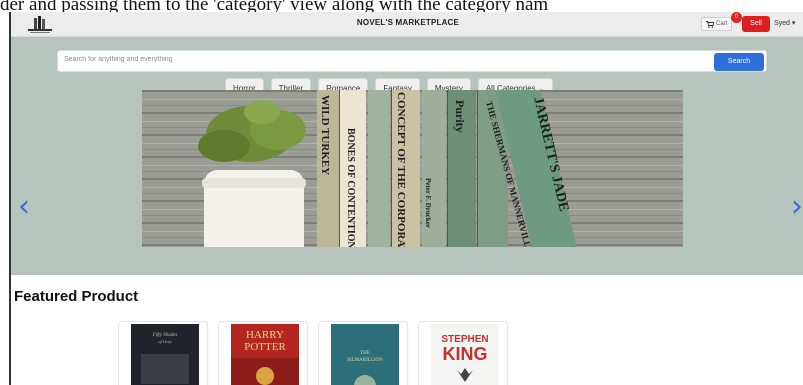 This screenshot has height=385, width=803. I want to click on spine-wild-turkey: WILD TURKEY, so click(325, 135).